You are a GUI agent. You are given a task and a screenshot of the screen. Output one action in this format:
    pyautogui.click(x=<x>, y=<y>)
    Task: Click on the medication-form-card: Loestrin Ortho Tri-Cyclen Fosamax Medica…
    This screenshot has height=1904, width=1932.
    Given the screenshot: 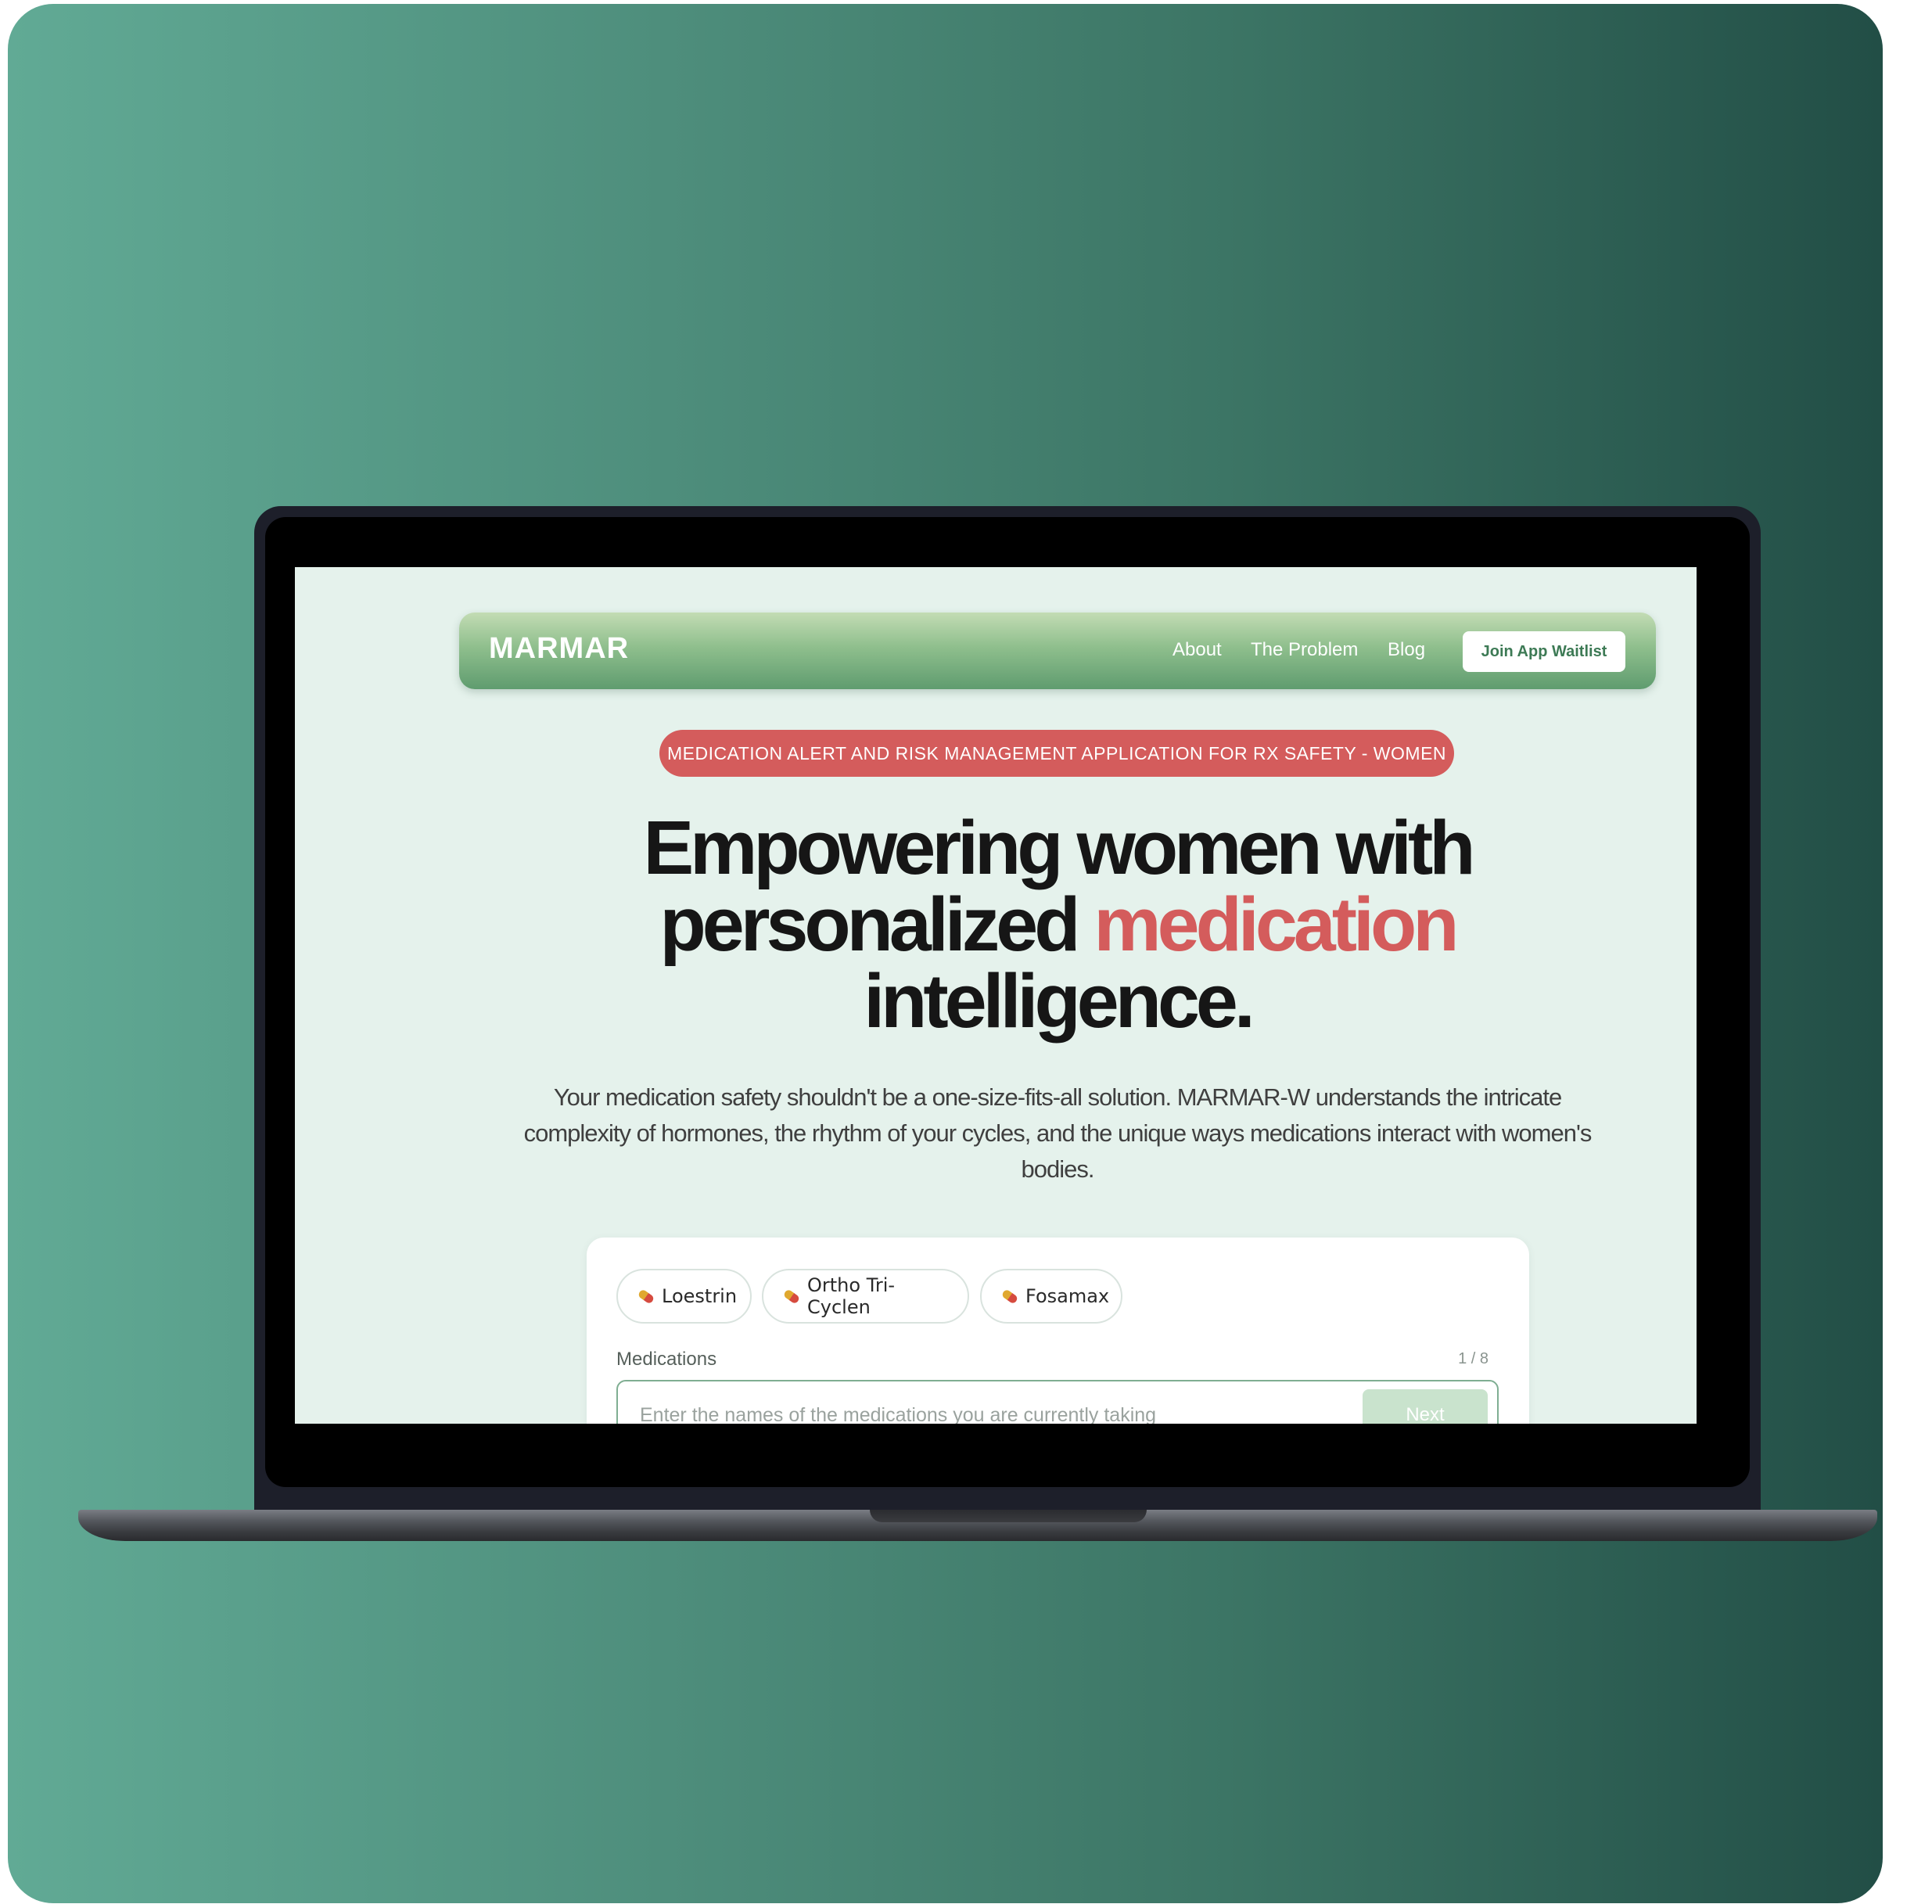 What is the action you would take?
    pyautogui.click(x=1058, y=1331)
    